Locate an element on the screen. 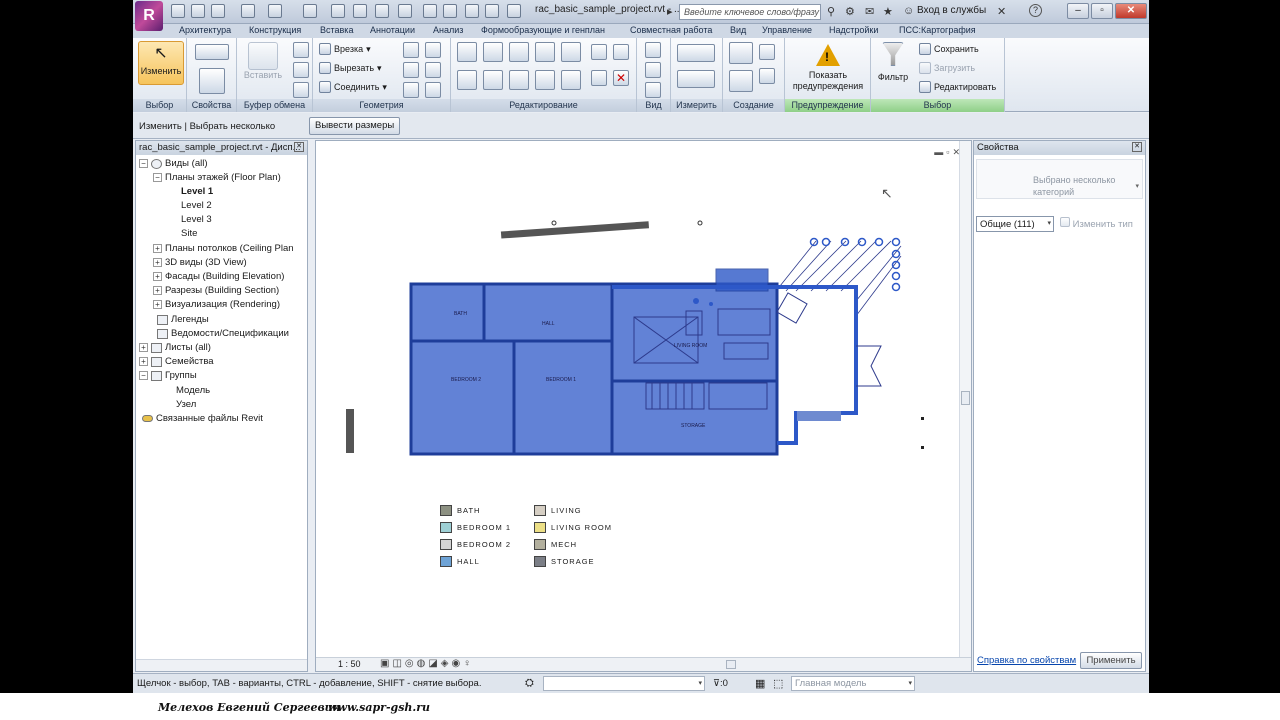 This screenshot has height=720, width=1280. tree-views: − Виды (all) is located at coordinates (173, 163).